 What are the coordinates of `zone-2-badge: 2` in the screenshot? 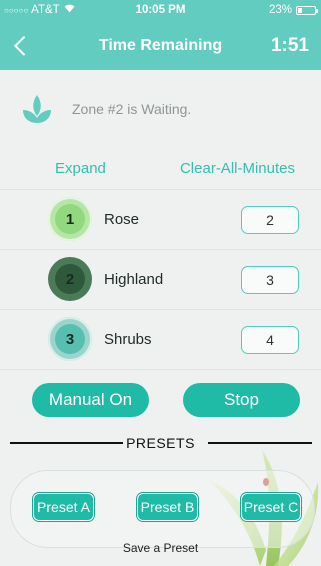 It's located at (70, 279).